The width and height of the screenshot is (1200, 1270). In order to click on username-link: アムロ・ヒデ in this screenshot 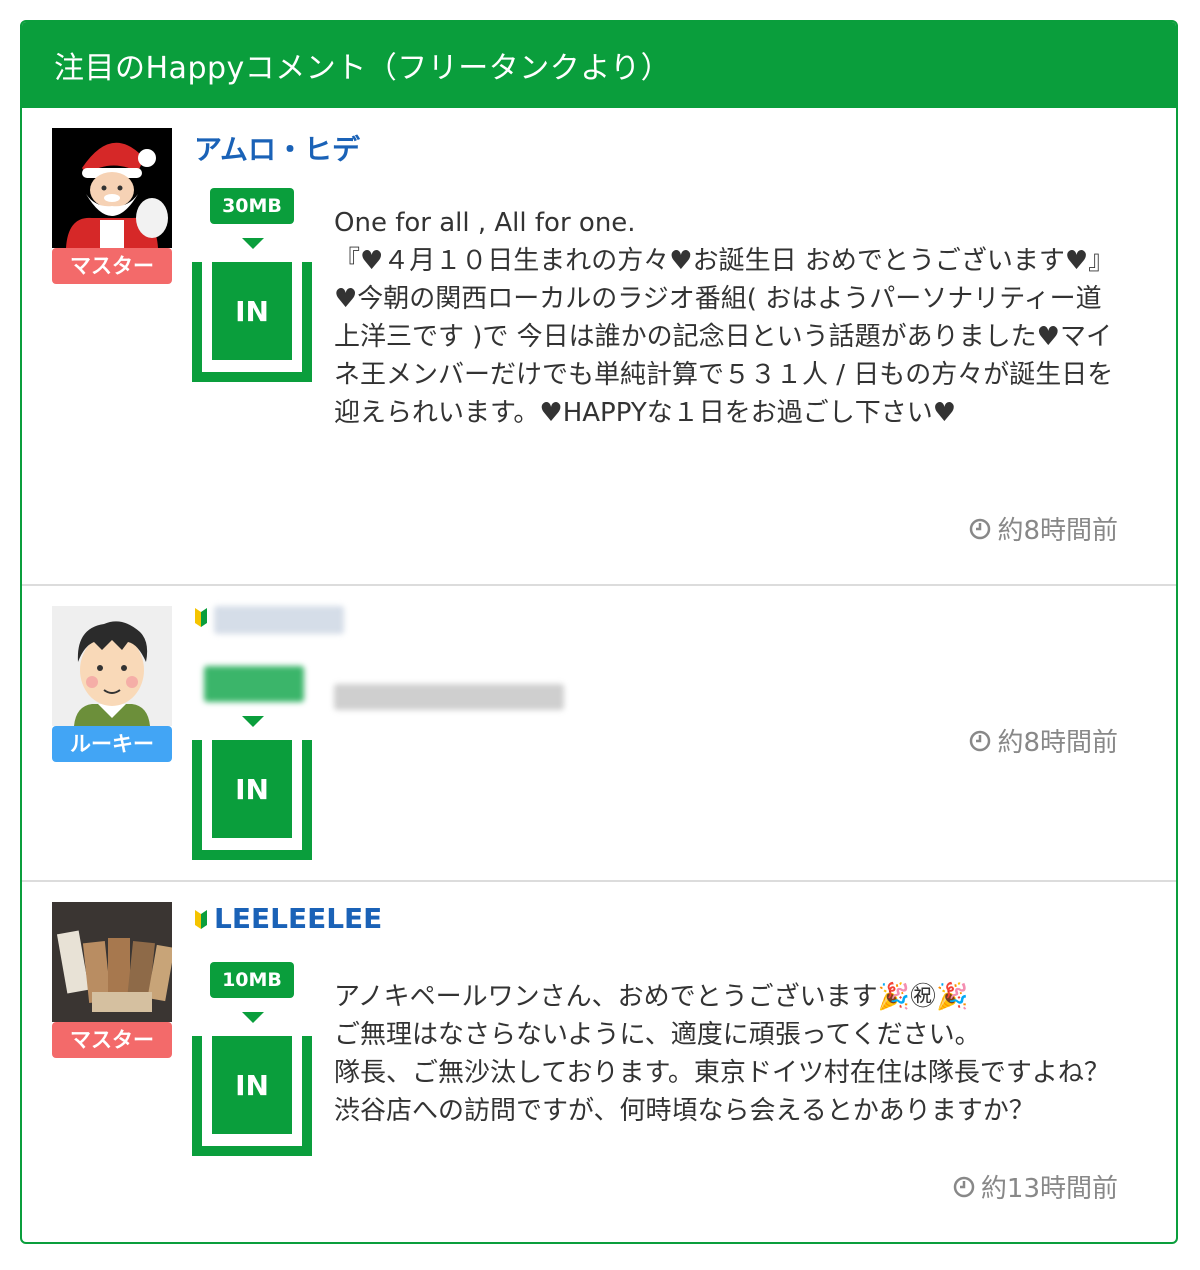, I will do `click(277, 148)`.